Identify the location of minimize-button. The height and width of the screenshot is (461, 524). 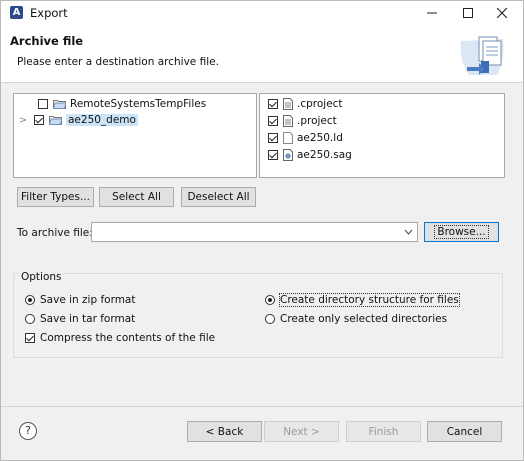
(432, 13).